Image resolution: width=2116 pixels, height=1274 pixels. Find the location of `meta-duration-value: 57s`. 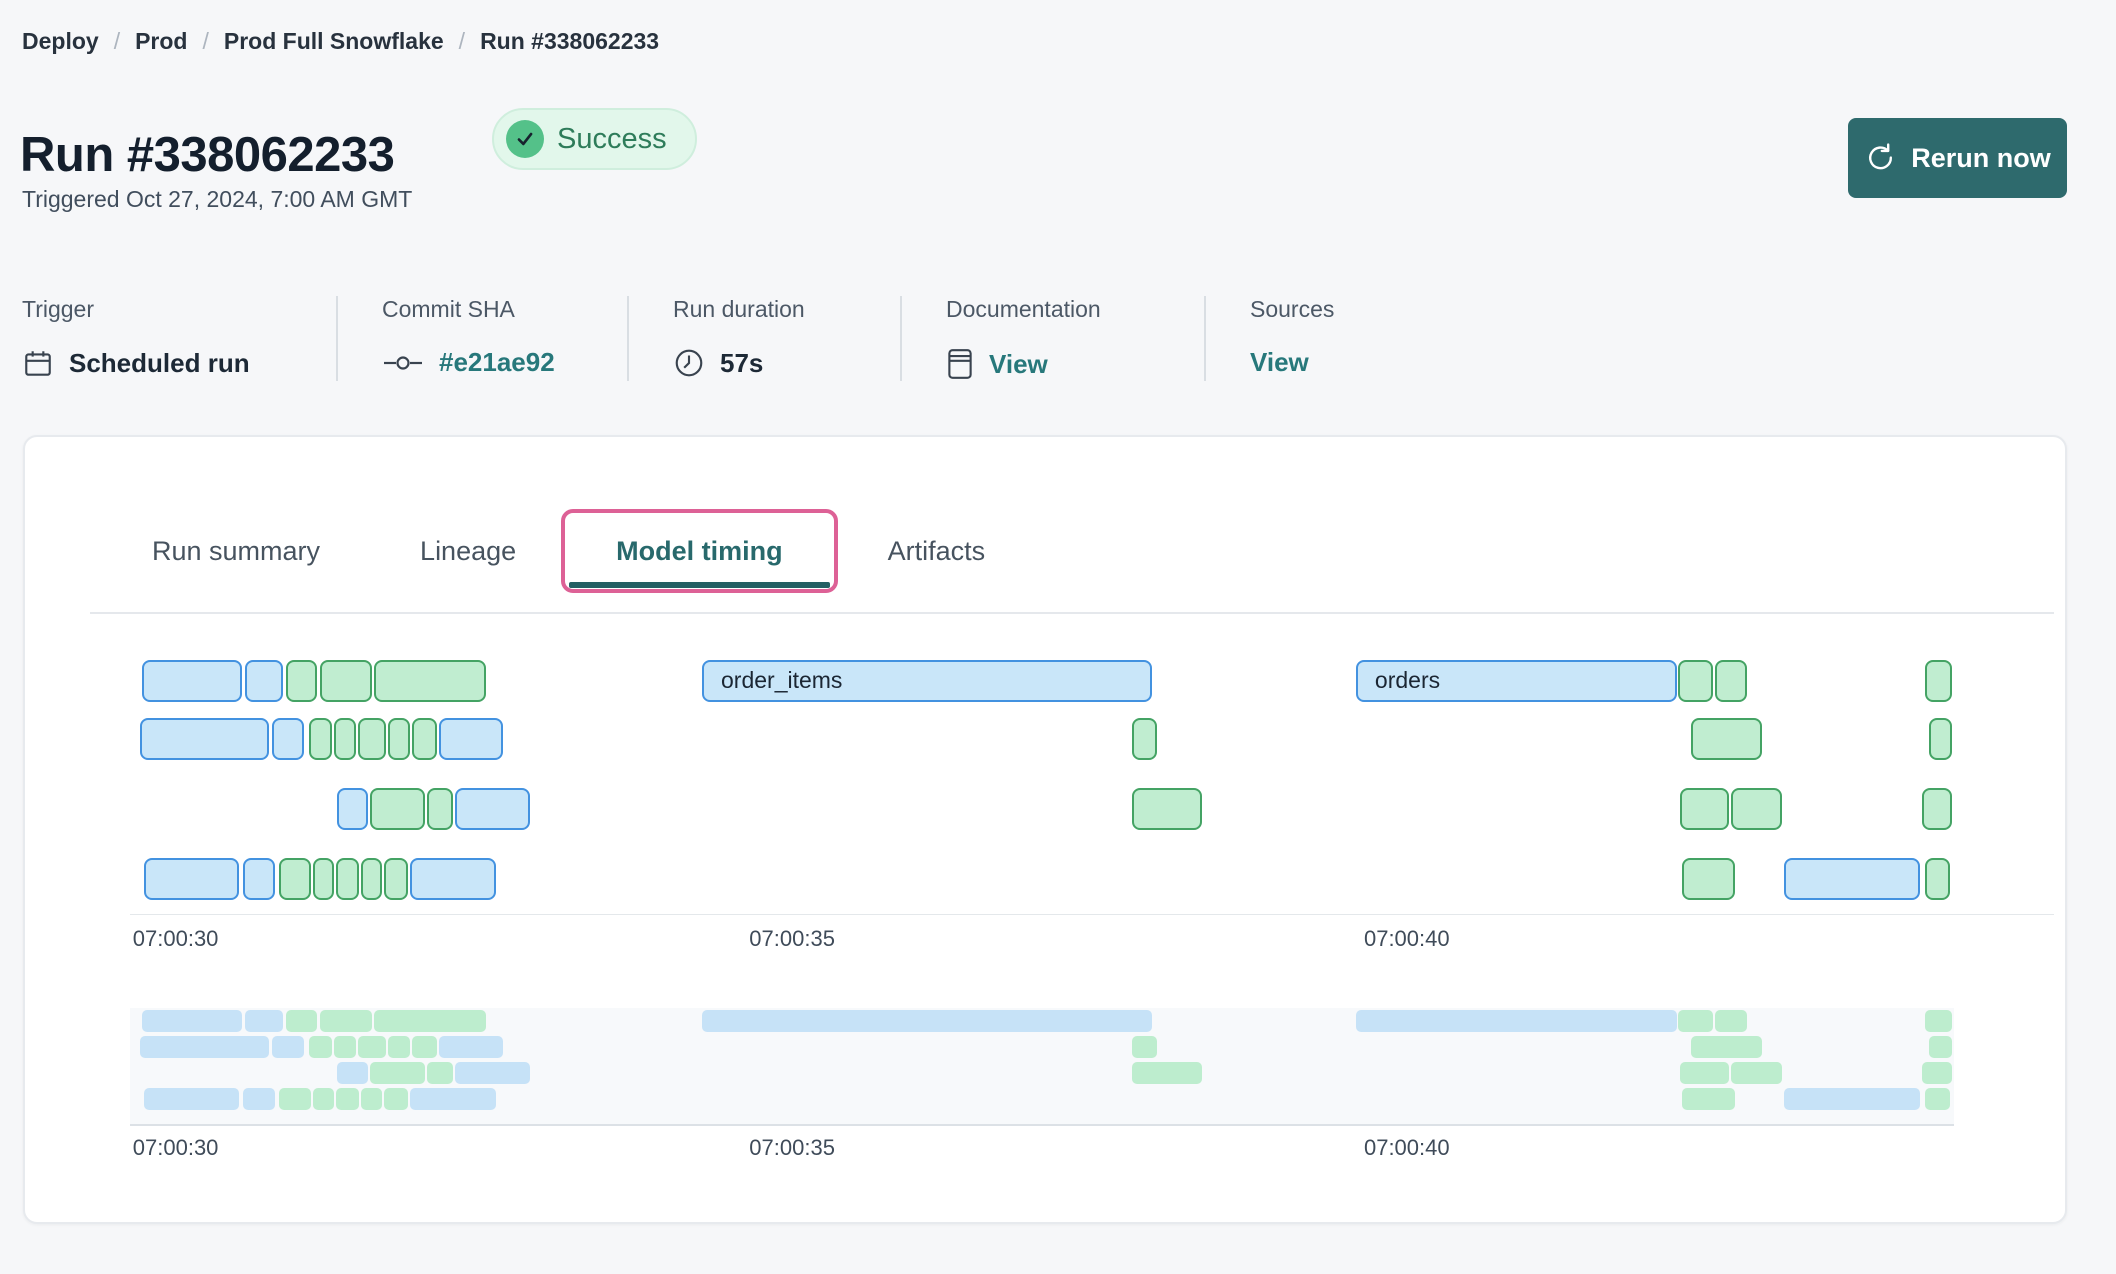

meta-duration-value: 57s is located at coordinates (742, 362).